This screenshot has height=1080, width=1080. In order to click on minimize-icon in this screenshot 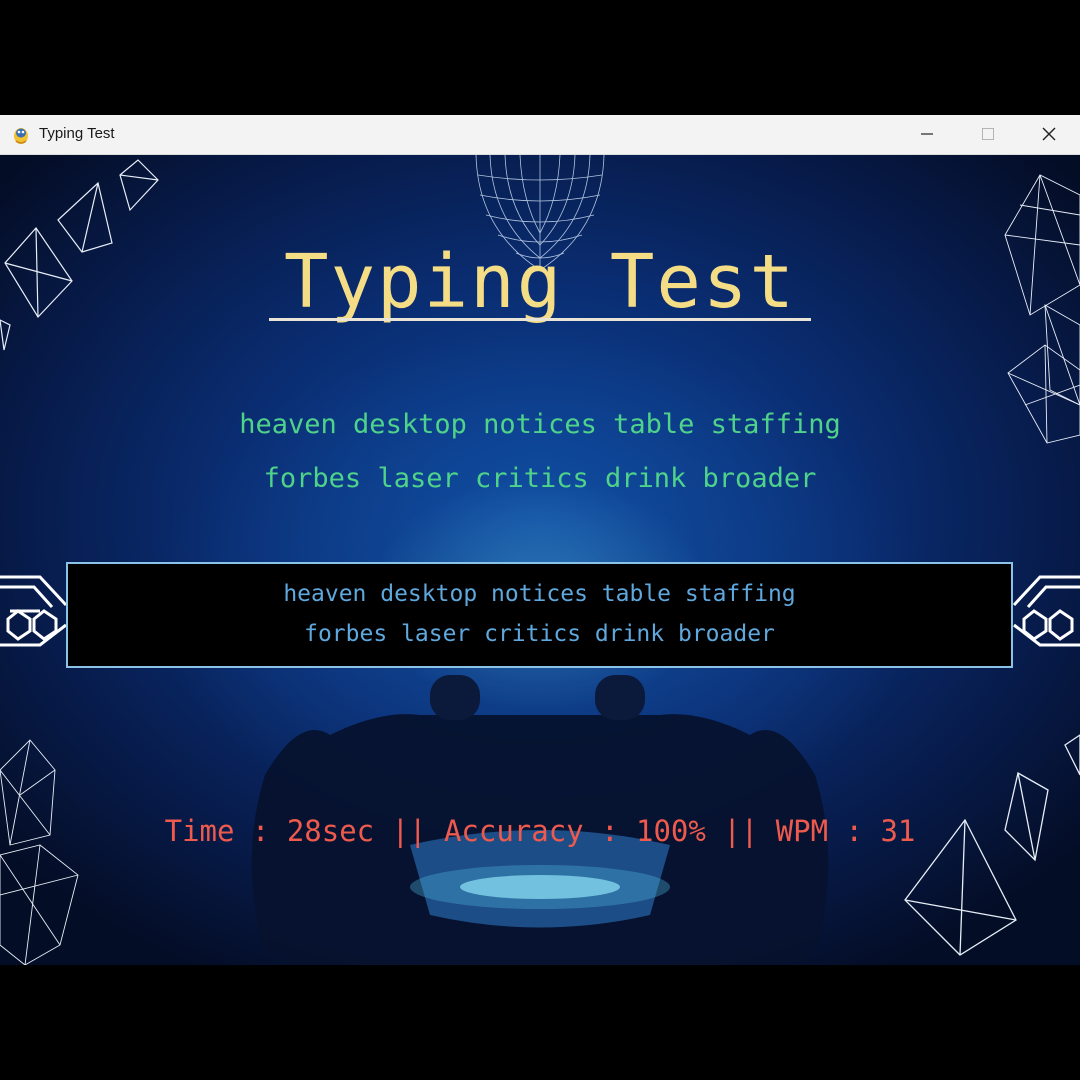, I will do `click(927, 134)`.